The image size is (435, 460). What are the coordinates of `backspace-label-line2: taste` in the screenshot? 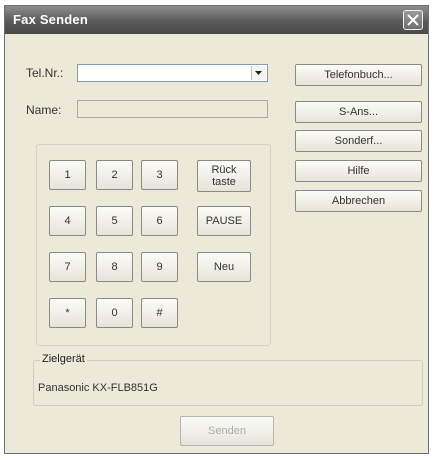 It's located at (224, 182).